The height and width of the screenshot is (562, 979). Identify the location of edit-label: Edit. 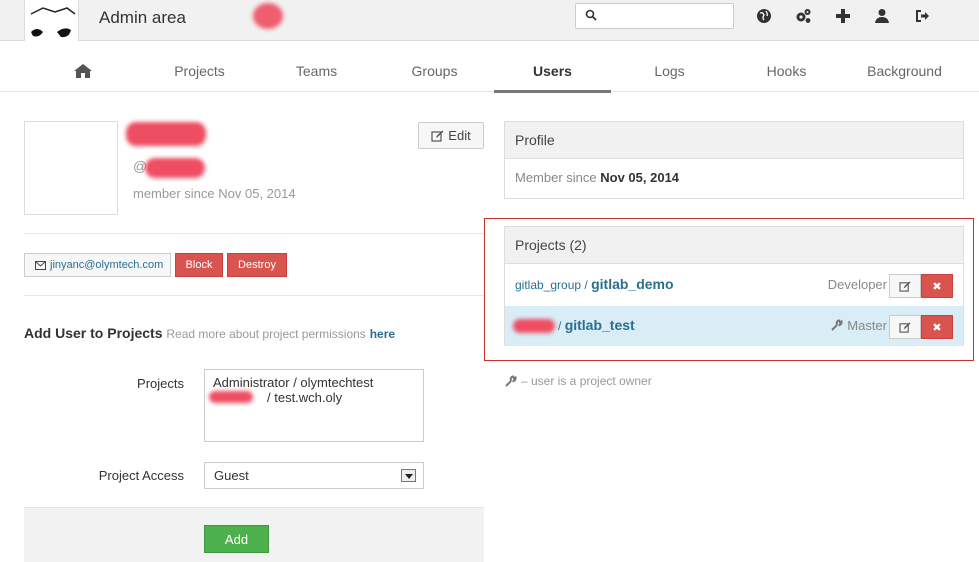
(459, 135).